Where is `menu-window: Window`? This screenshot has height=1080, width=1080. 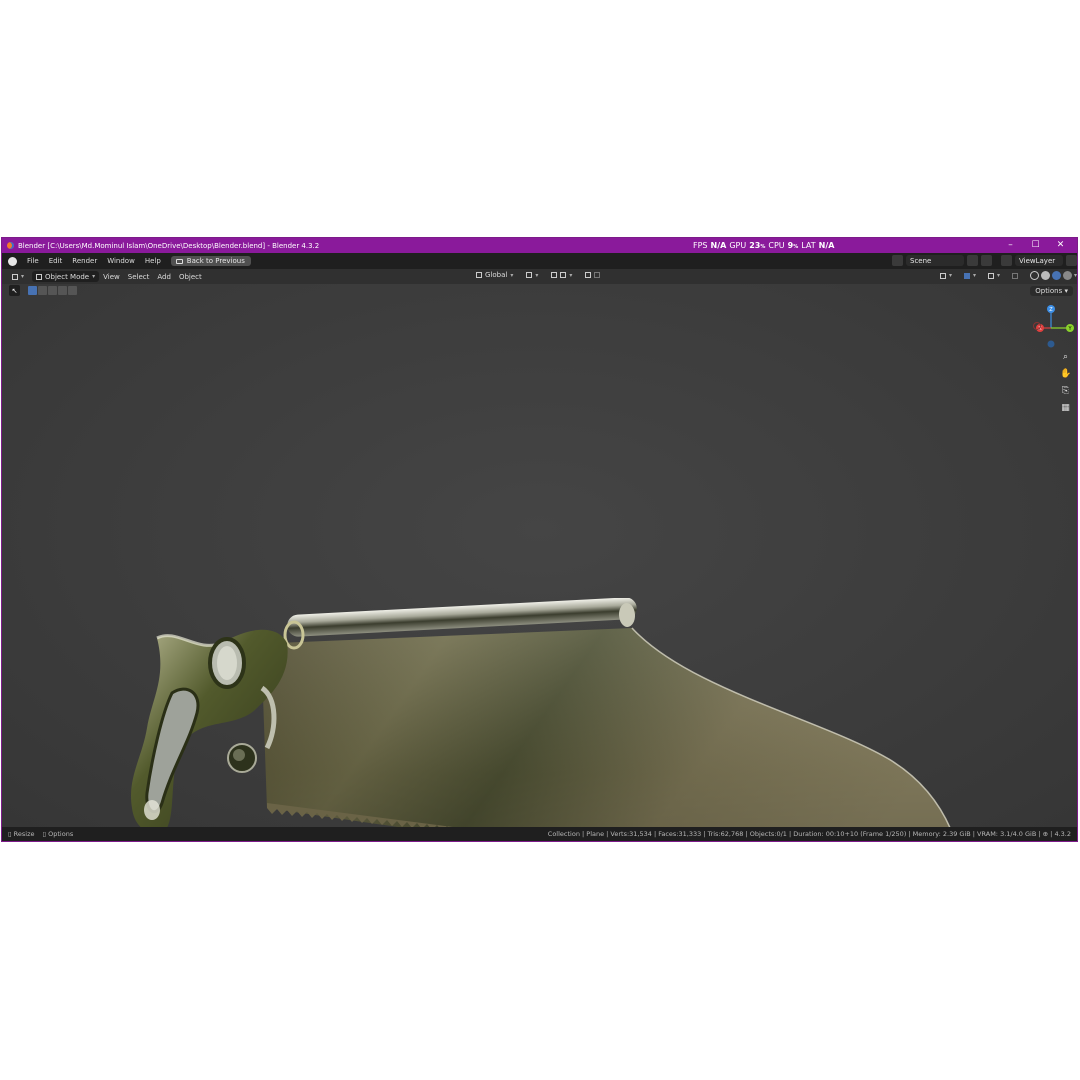 menu-window: Window is located at coordinates (121, 261).